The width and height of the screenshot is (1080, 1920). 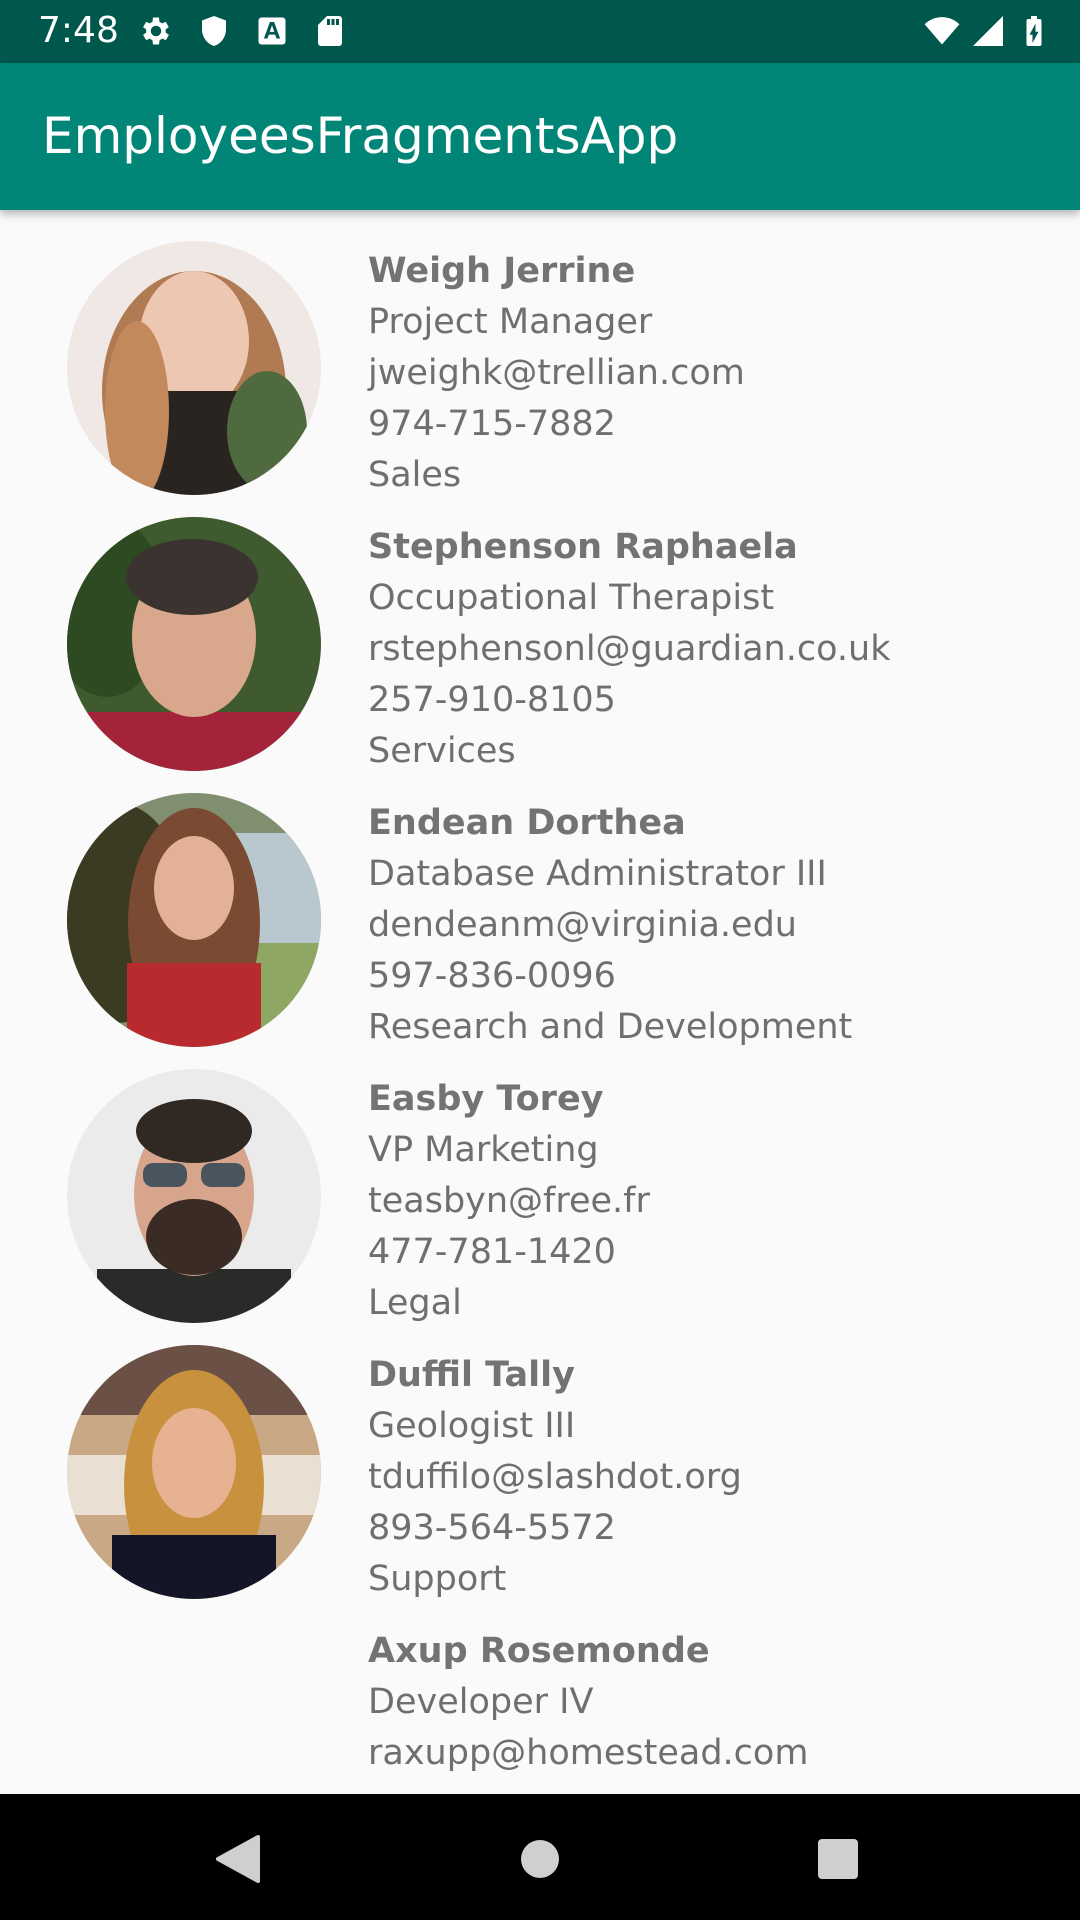 I want to click on employee-title: Database Administrator III, so click(x=597, y=874).